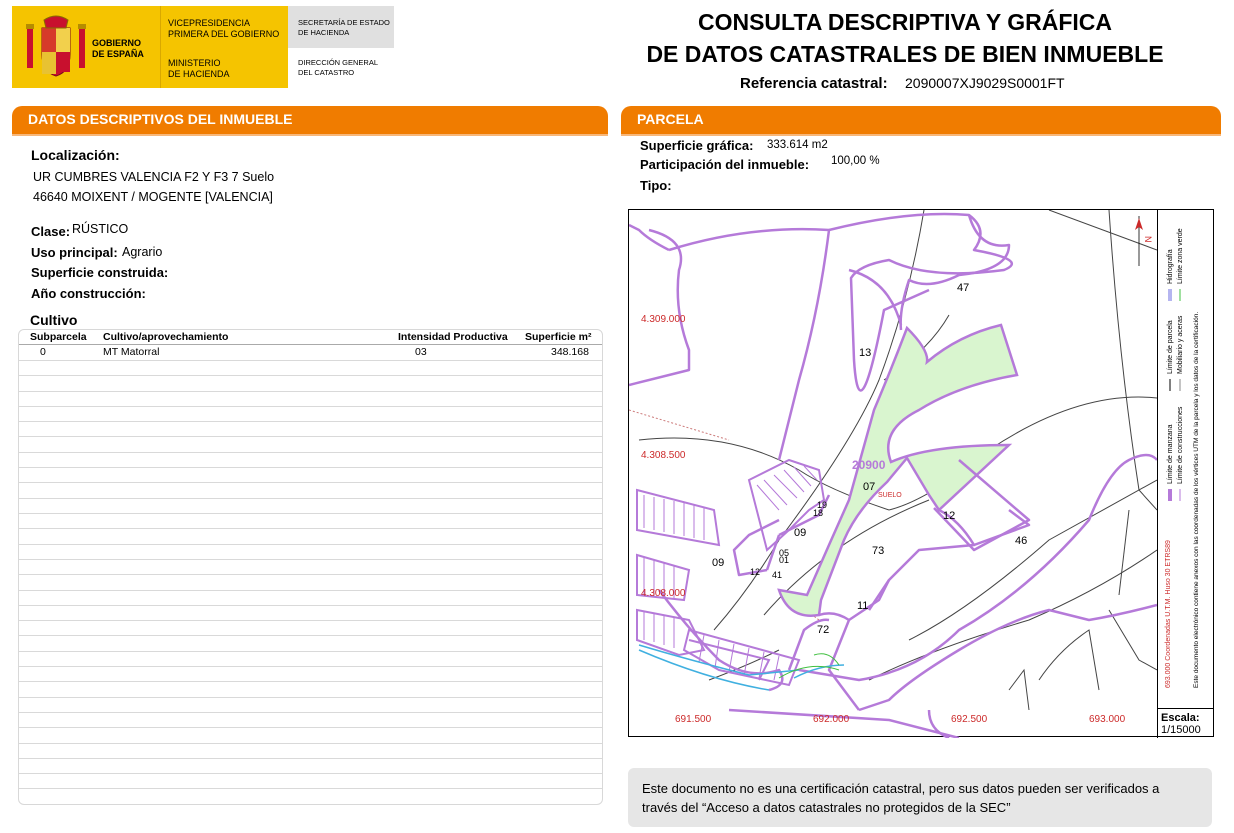  Describe the element at coordinates (56, 46) in the screenshot. I see `coat-of-arms-icon` at that location.